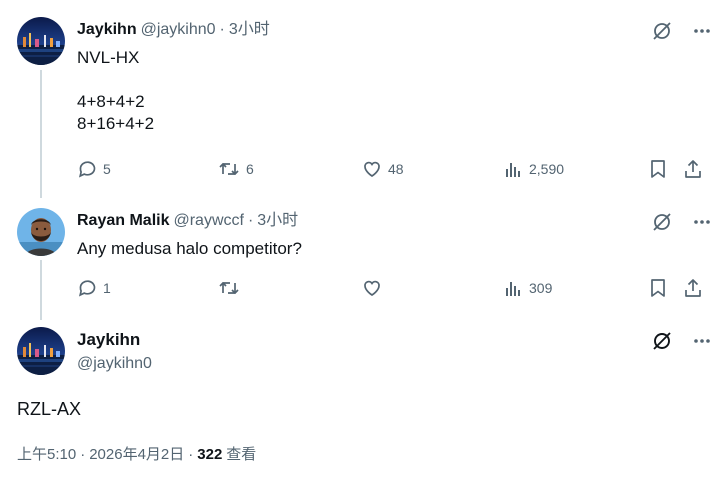 This screenshot has width=719, height=481. Describe the element at coordinates (250, 169) in the screenshot. I see `retweet-count: 6` at that location.